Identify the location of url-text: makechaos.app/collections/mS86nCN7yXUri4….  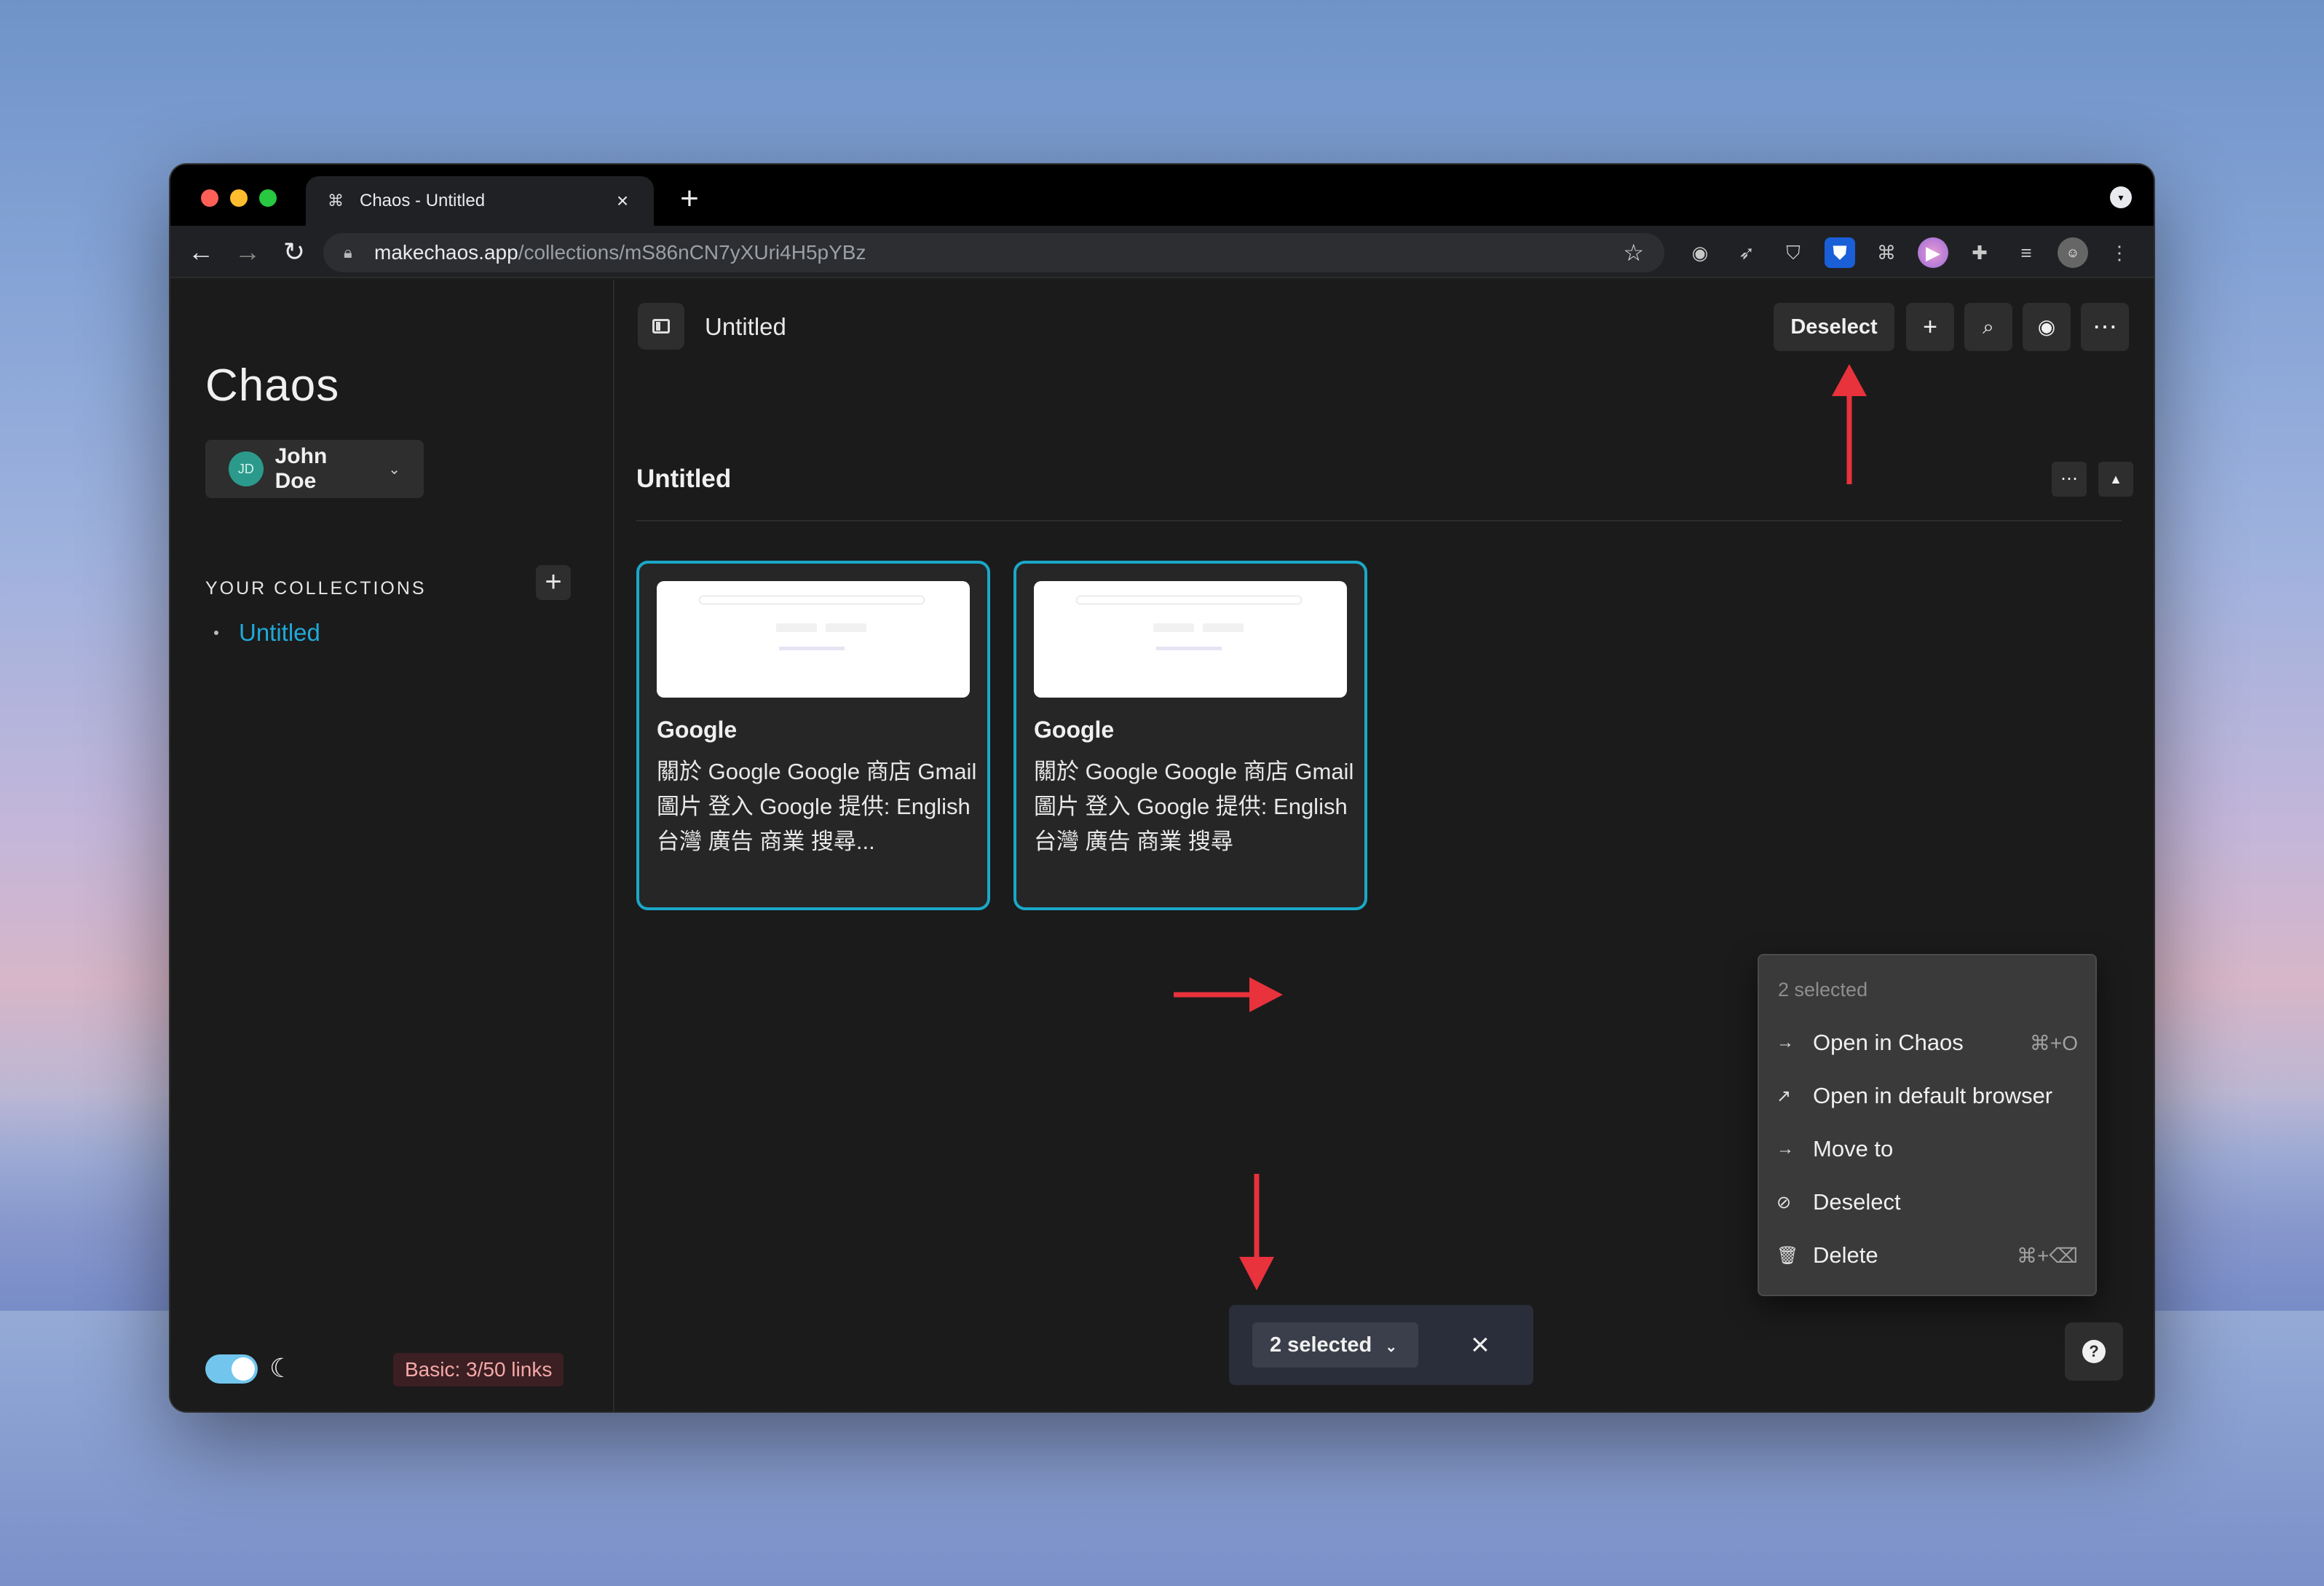
(998, 253).